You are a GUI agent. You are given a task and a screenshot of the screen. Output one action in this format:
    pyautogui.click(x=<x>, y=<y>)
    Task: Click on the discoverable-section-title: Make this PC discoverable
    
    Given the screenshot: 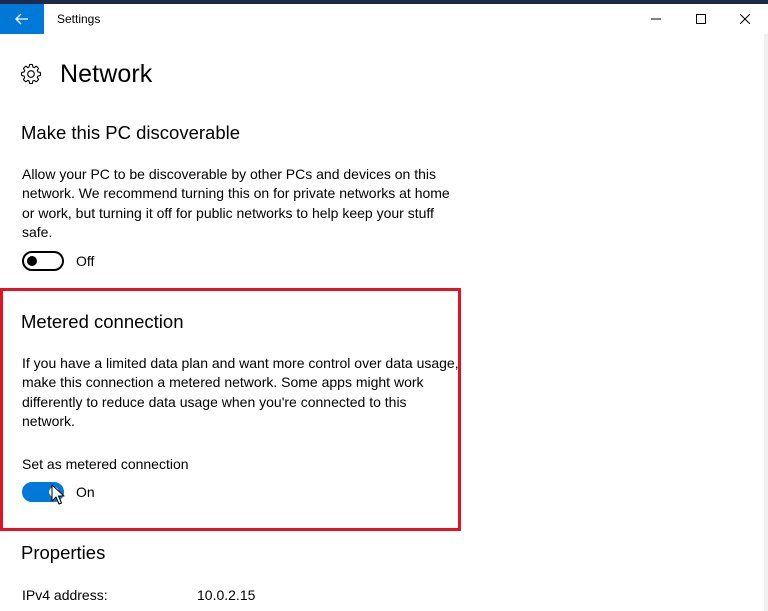 What is the action you would take?
    pyautogui.click(x=131, y=132)
    